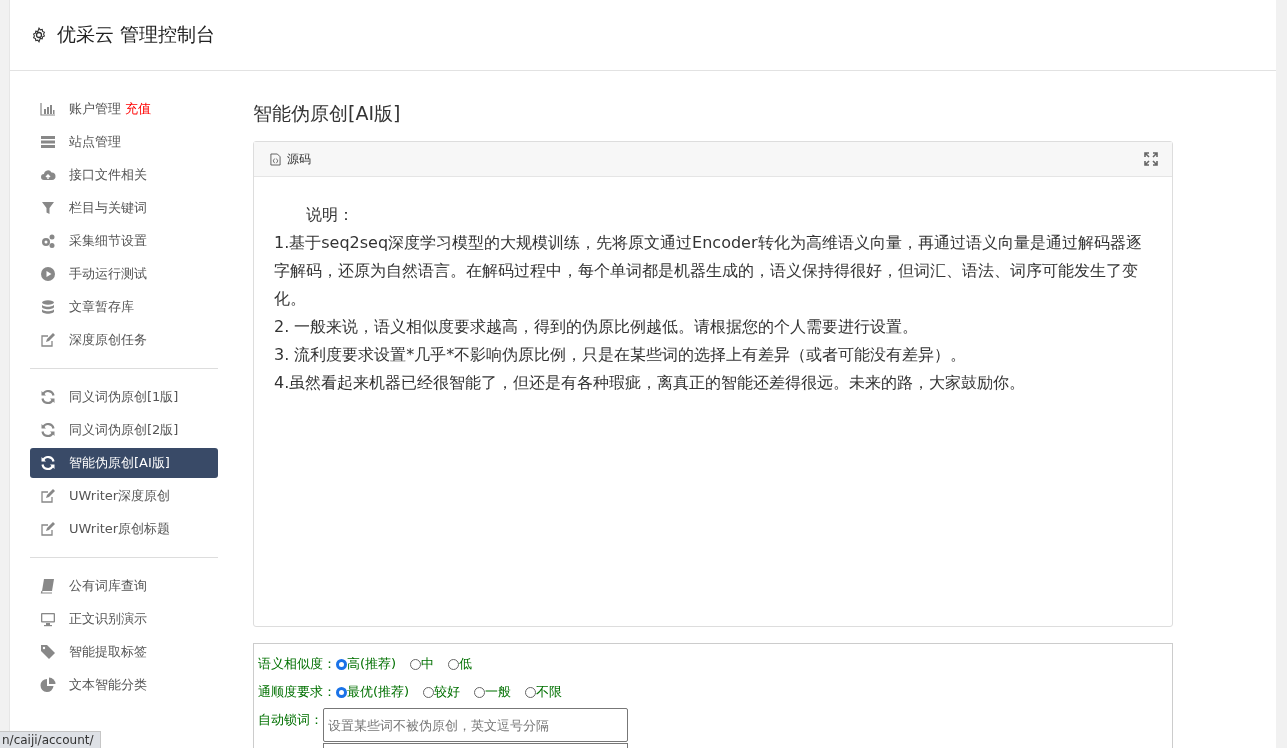 The width and height of the screenshot is (1287, 748). Describe the element at coordinates (48, 109) in the screenshot. I see `bar-chart-icon` at that location.